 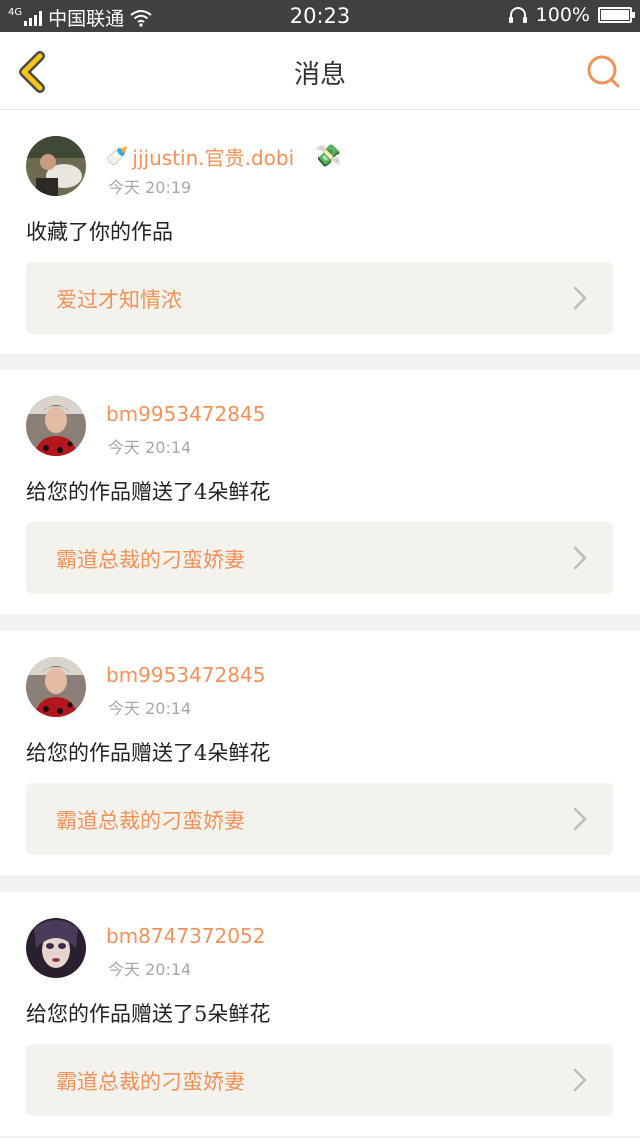 I want to click on nav-bar: 消息, so click(x=320, y=71).